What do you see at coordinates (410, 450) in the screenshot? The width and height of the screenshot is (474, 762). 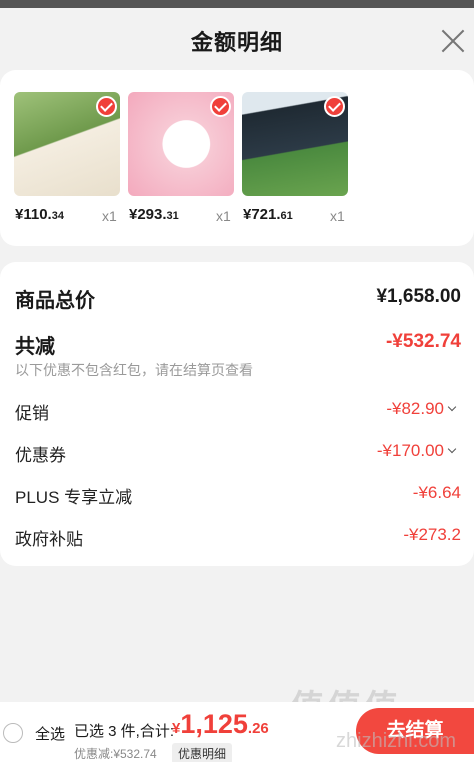 I see `coupon-value: -¥170.00` at bounding box center [410, 450].